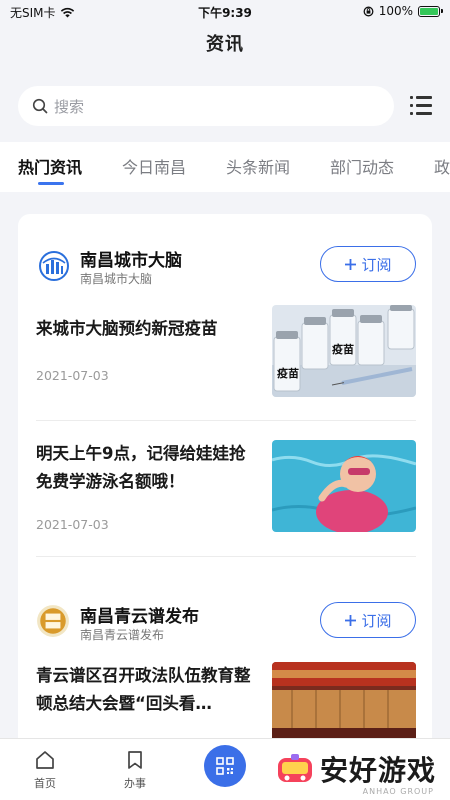  I want to click on scan-button, so click(225, 766).